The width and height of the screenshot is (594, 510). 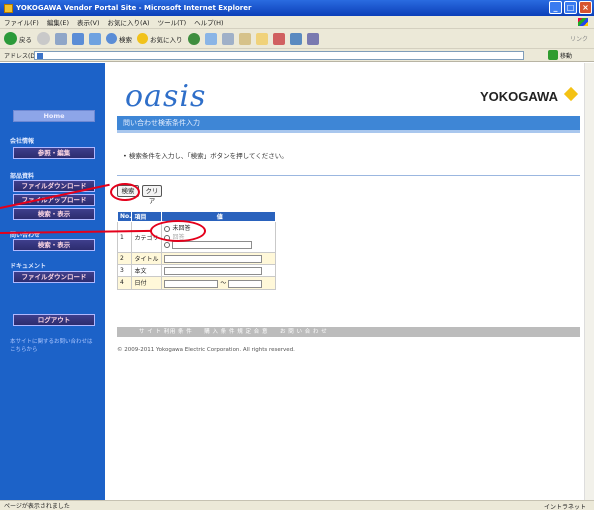 I want to click on table-row: 3 本文, so click(x=196, y=270).